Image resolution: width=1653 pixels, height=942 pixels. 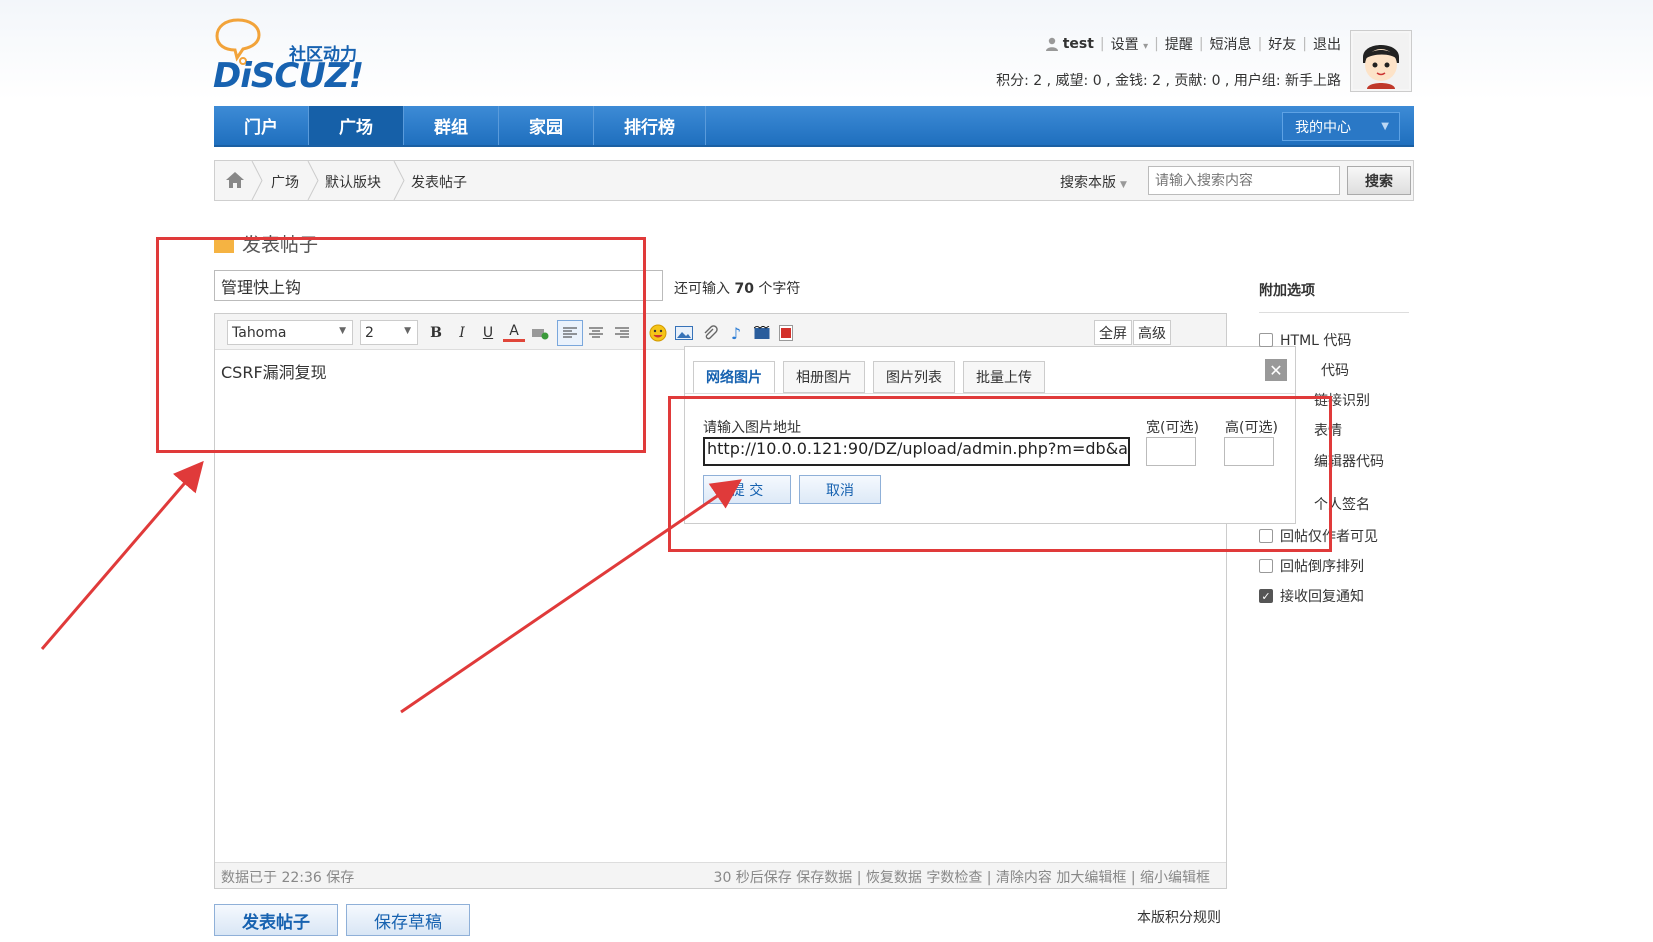 I want to click on attachment-icon, so click(x=710, y=333).